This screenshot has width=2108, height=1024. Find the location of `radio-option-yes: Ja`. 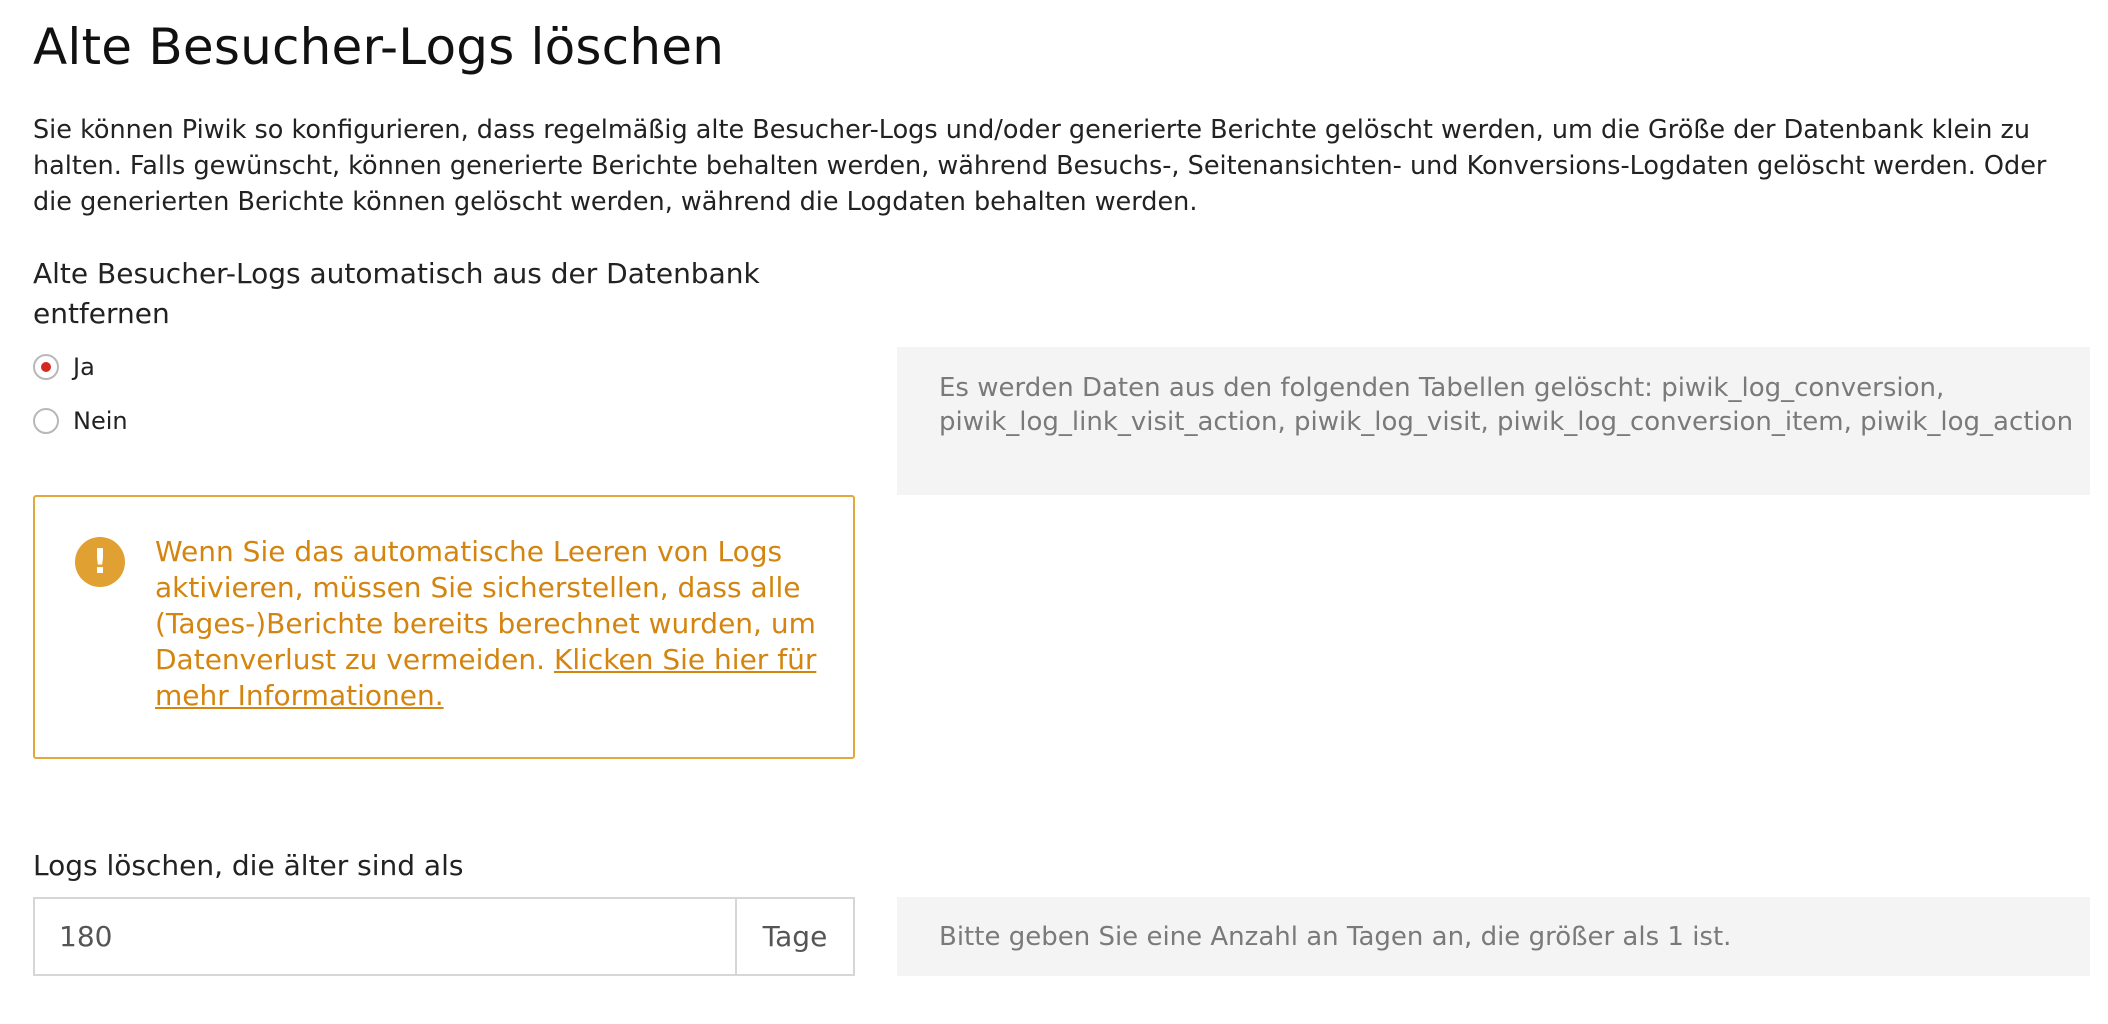

radio-option-yes: Ja is located at coordinates (64, 367).